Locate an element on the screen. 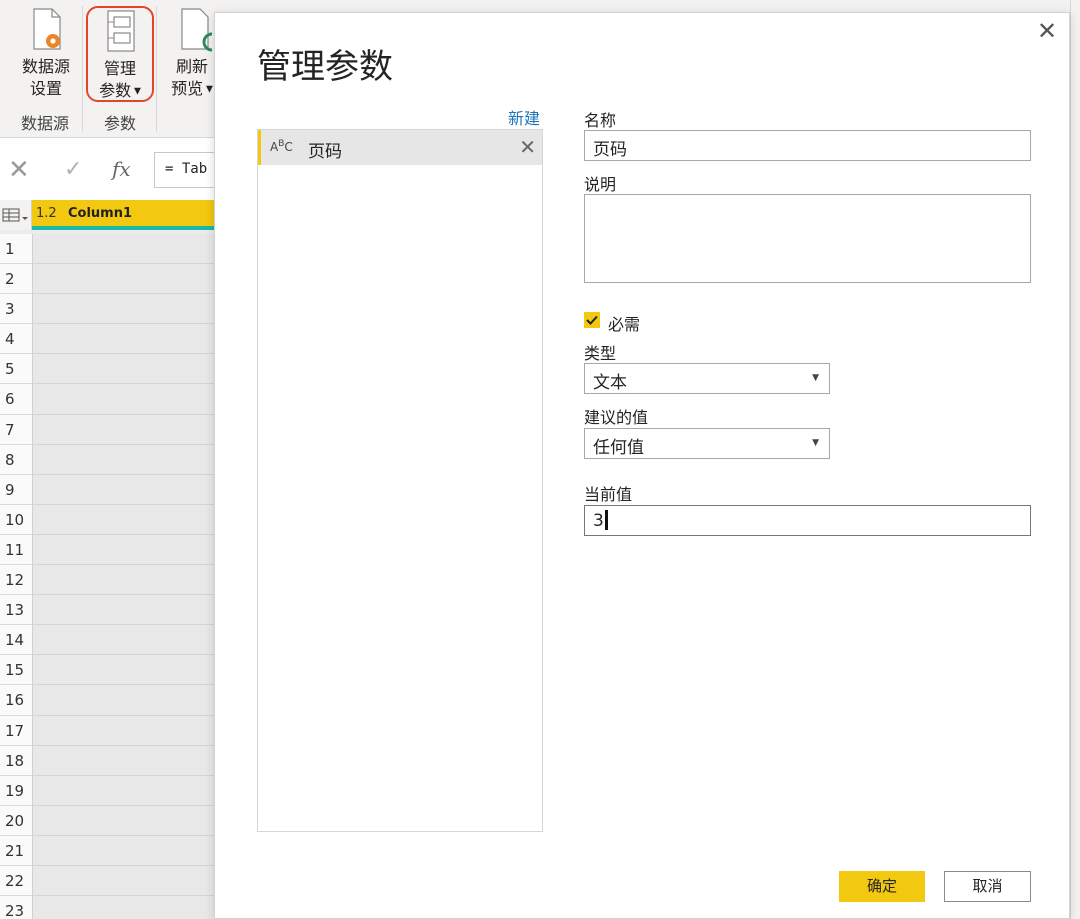  datasource-settings-button: 数据源 设置 is located at coordinates (46, 54).